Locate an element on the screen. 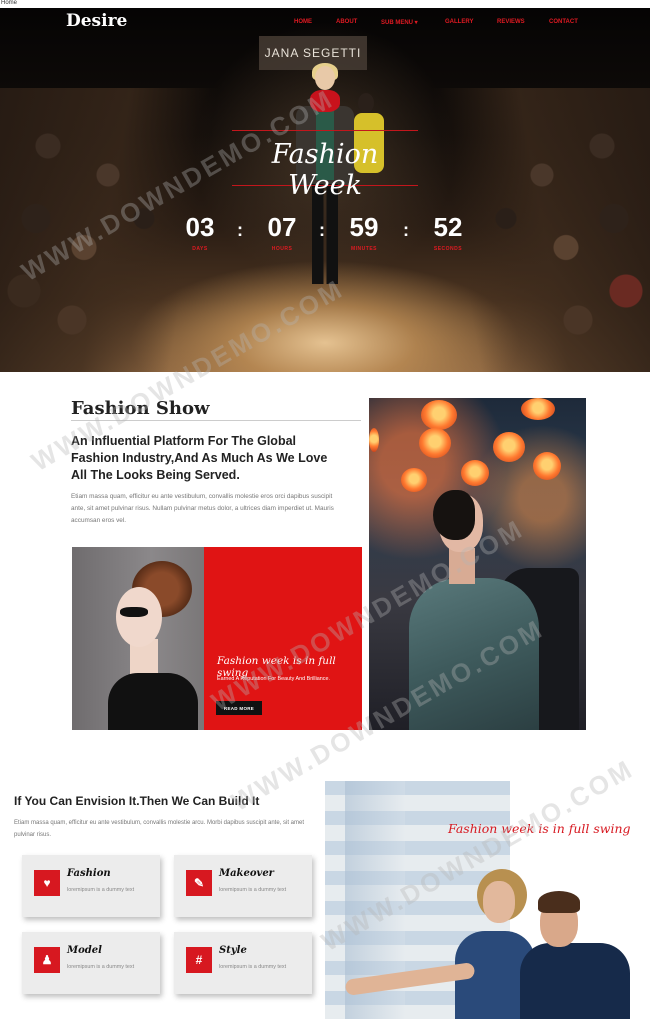  heart-icon: ♥ is located at coordinates (47, 883).